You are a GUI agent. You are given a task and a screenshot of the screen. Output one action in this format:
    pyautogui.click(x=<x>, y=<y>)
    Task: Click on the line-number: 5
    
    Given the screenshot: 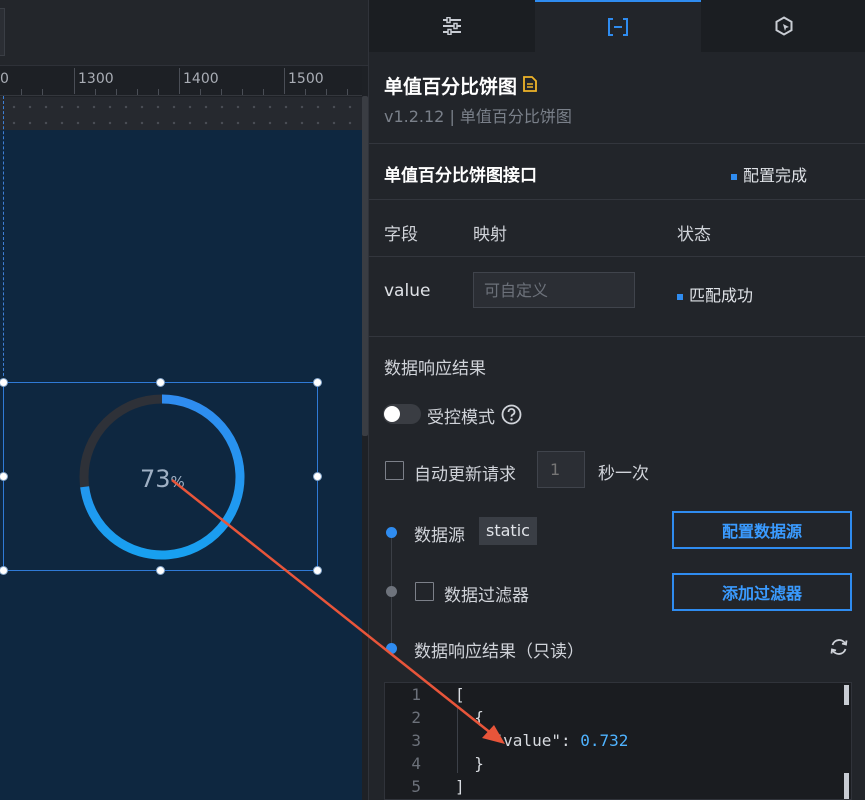 What is the action you would take?
    pyautogui.click(x=416, y=786)
    